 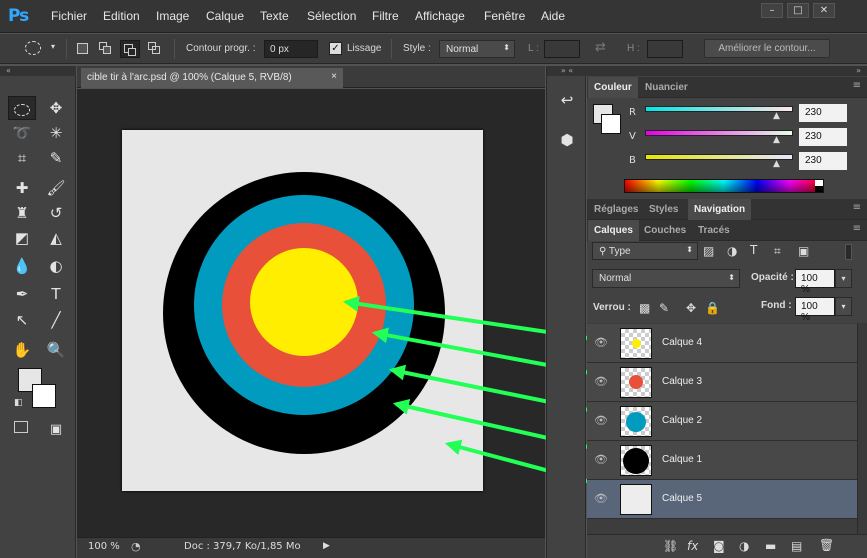 I want to click on opacity-chevron-icon: ▾, so click(x=843, y=278).